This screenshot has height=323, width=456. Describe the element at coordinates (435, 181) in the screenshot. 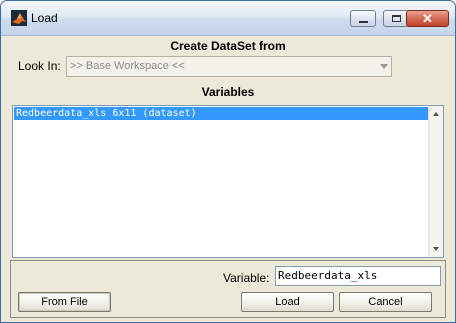

I see `vertical-scrollbar` at that location.